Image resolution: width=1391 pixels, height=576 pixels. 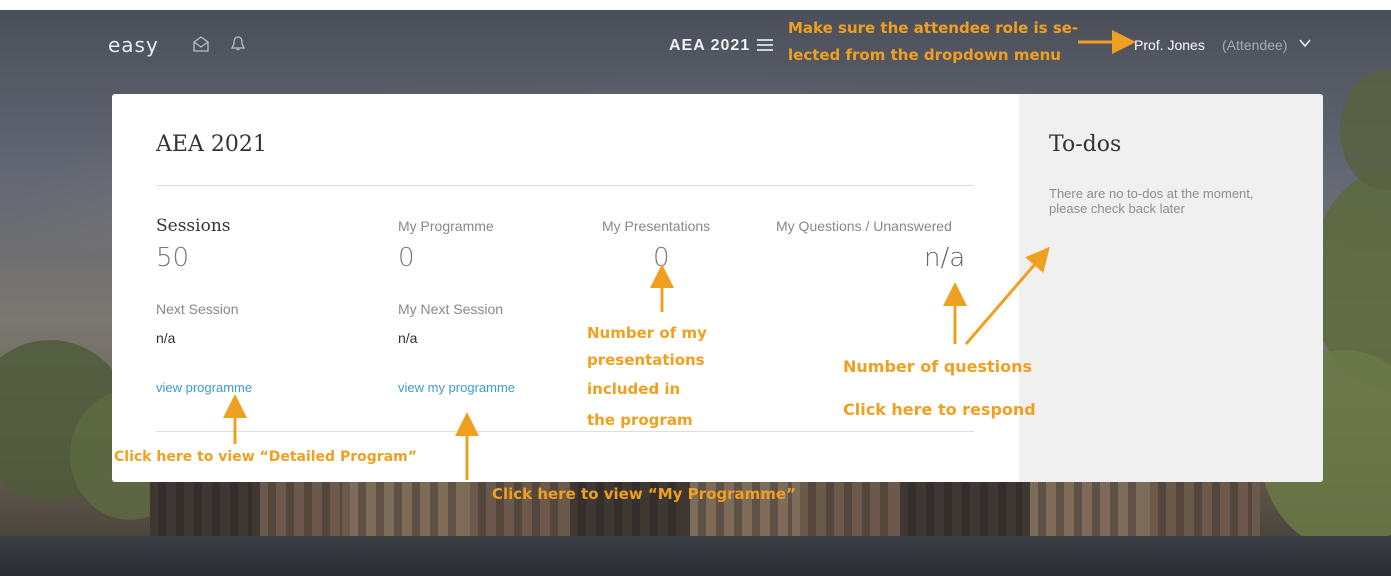 I want to click on questions-annotation: Number of questions, so click(x=937, y=366).